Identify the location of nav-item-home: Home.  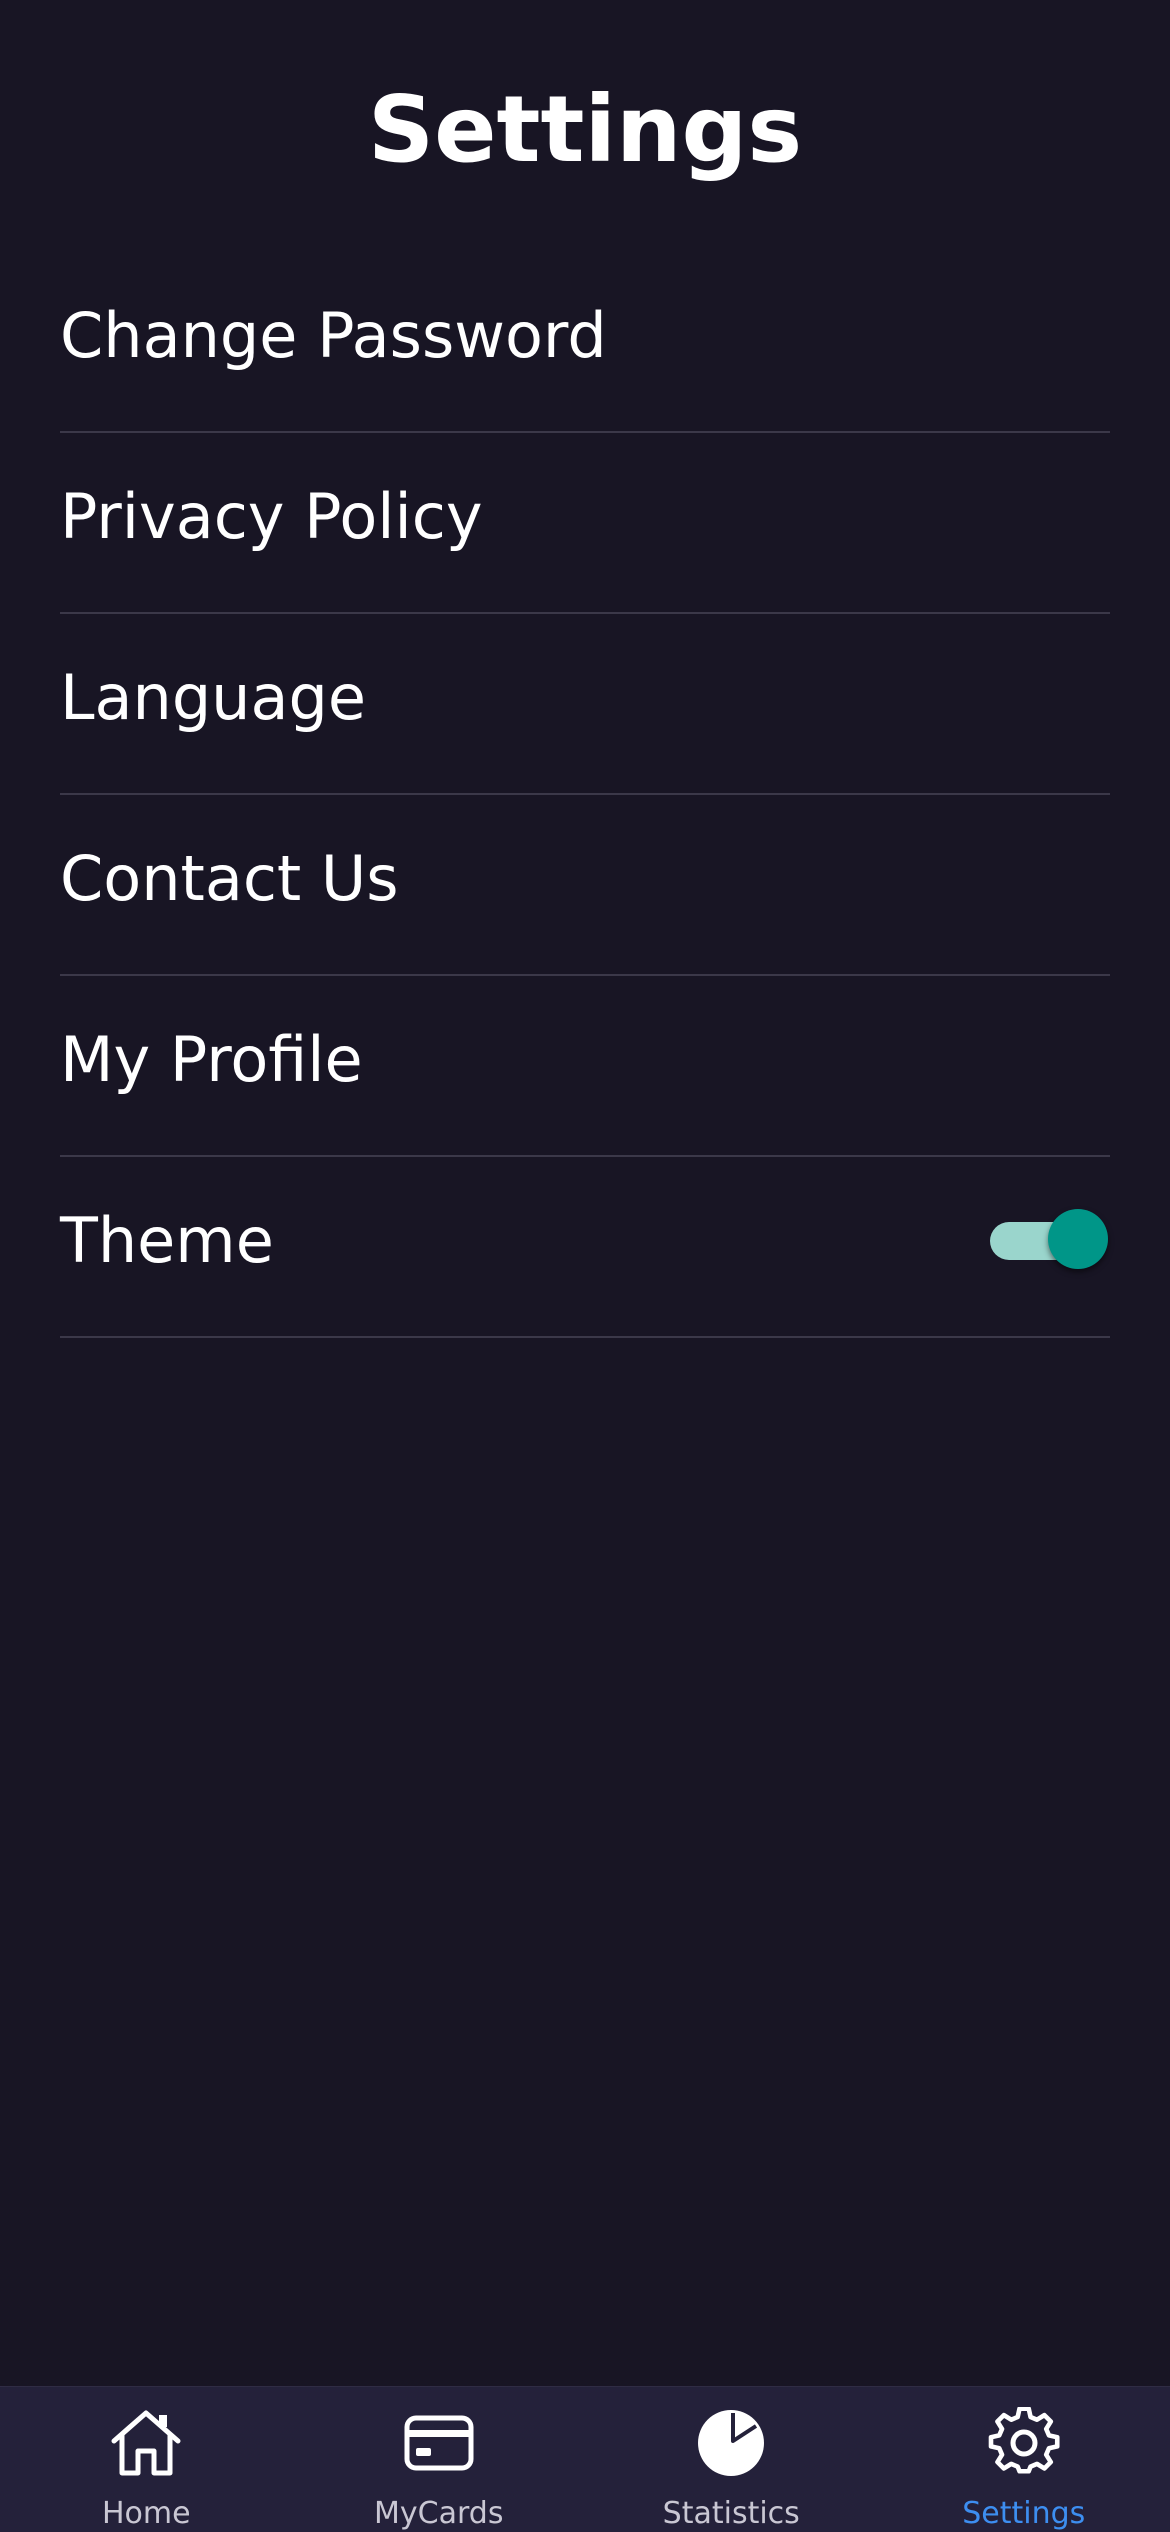
(146, 2459).